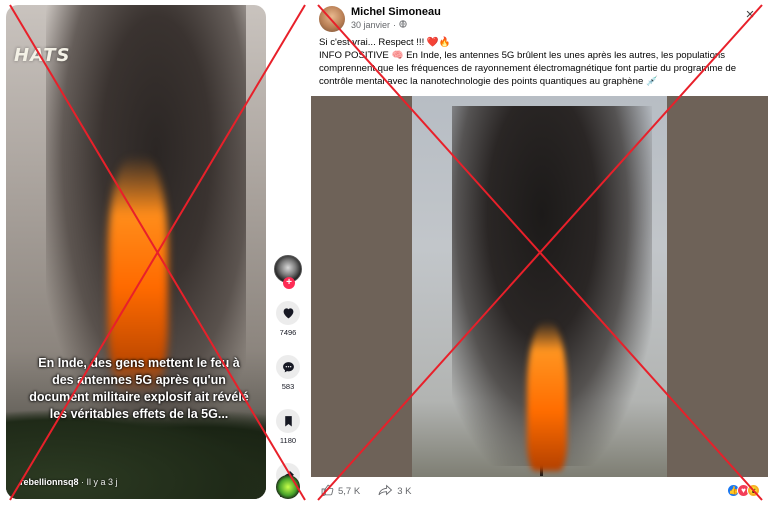  What do you see at coordinates (385, 42) in the screenshot?
I see `post-text-line1: Si c'est vrai... Respect !!! ❤️🔥` at bounding box center [385, 42].